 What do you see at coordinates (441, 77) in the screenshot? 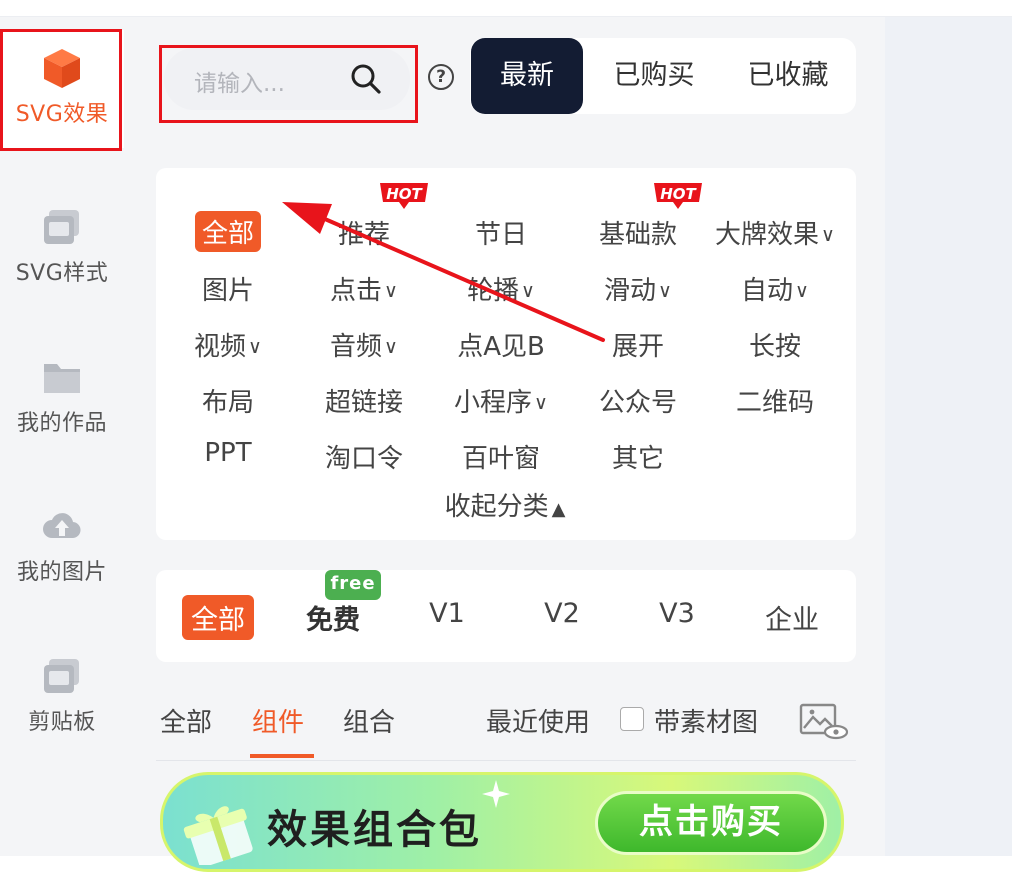
I see `help-icon: ?` at bounding box center [441, 77].